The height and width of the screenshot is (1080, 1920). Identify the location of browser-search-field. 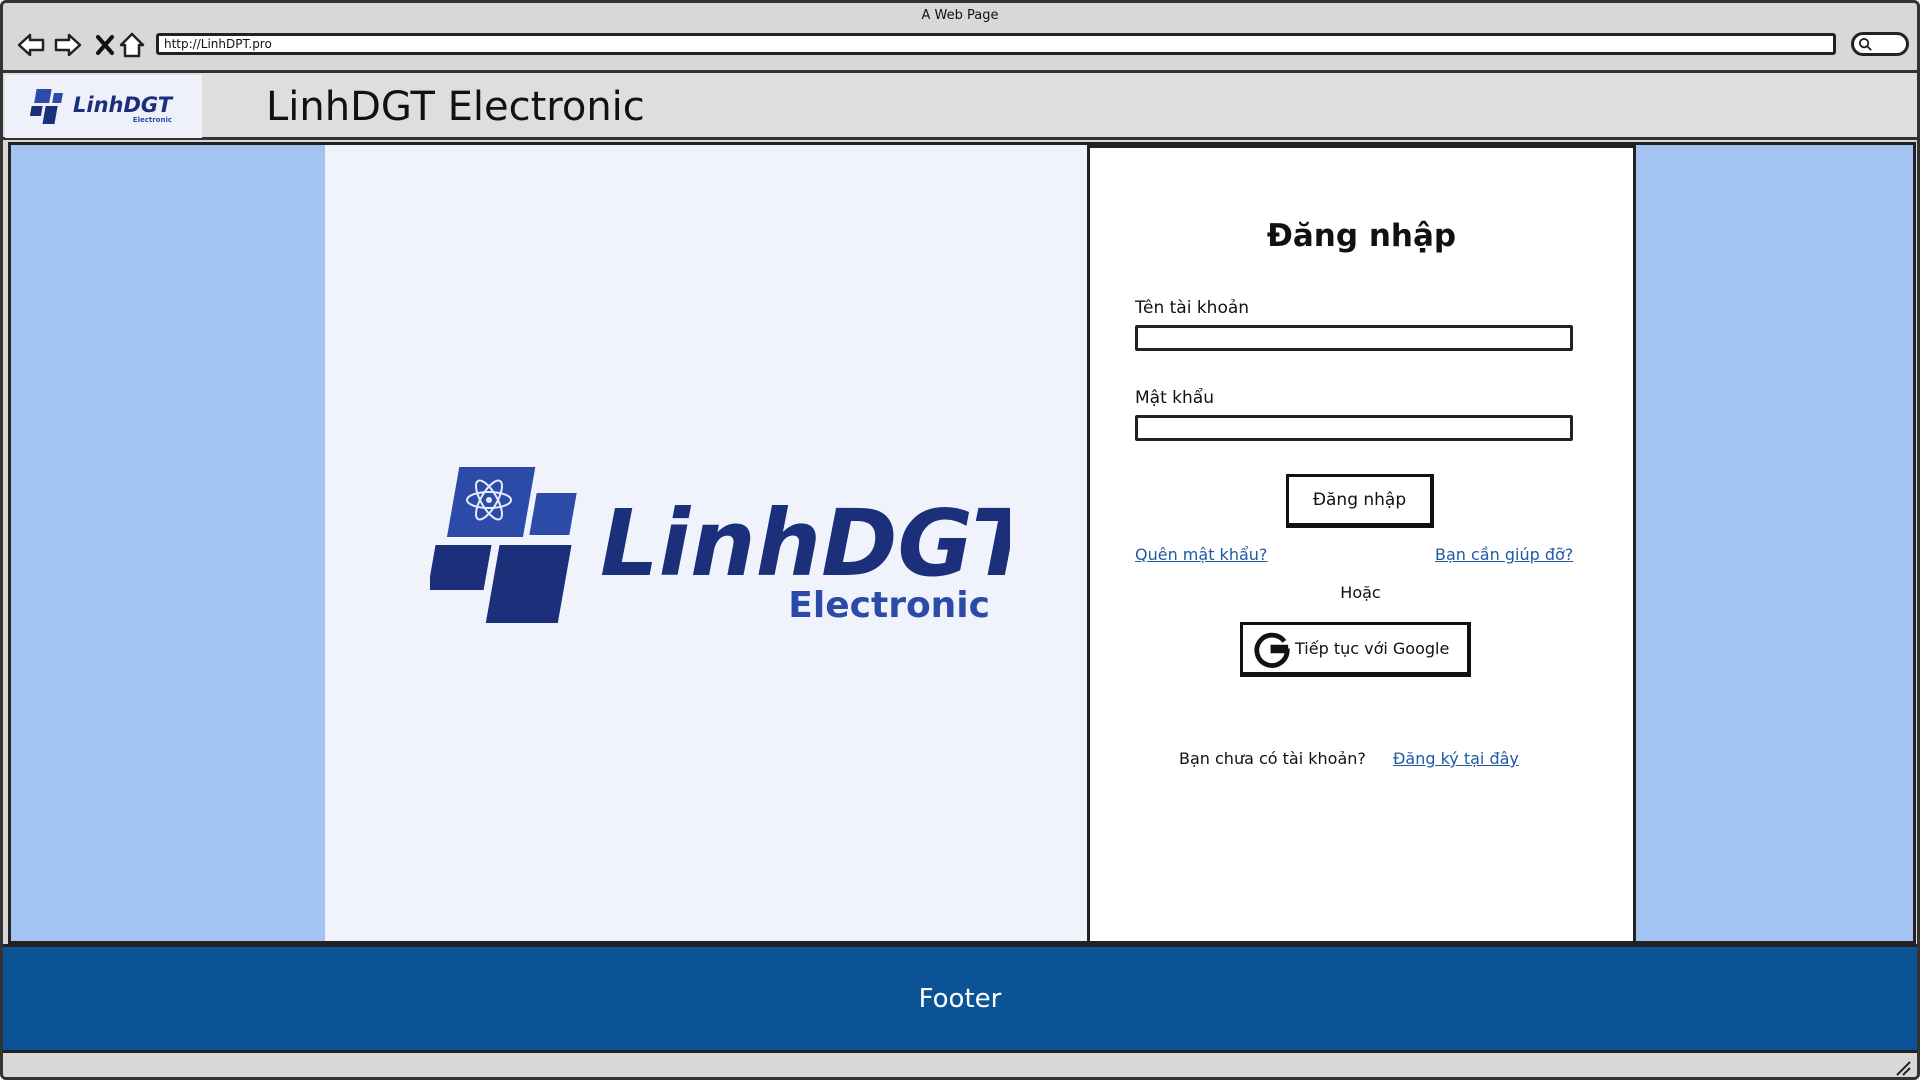
(1880, 44).